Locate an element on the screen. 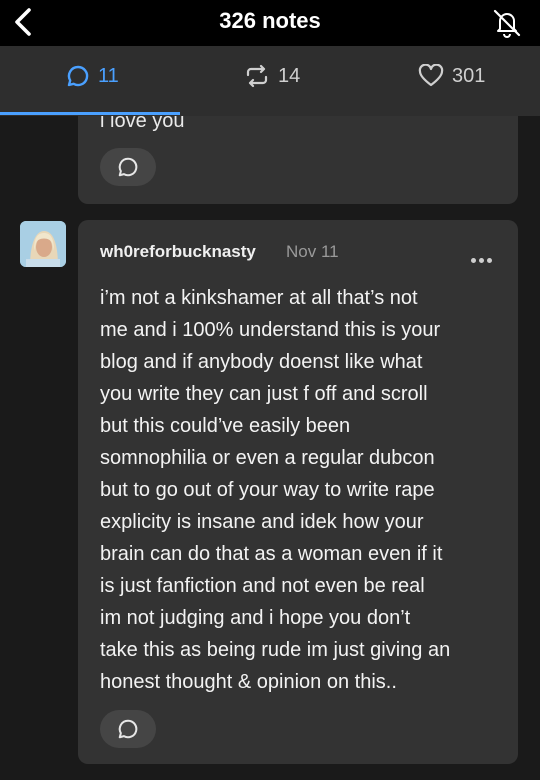 The image size is (540, 780). tab-replies: 11 is located at coordinates (92, 76).